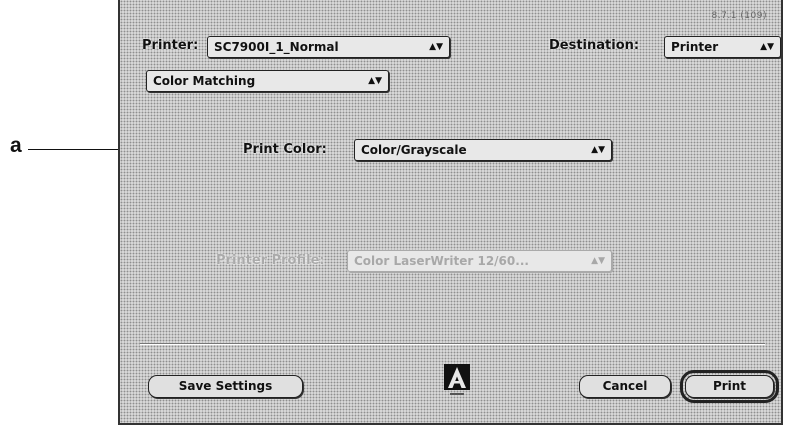 Image resolution: width=786 pixels, height=430 pixels. What do you see at coordinates (276, 47) in the screenshot?
I see `printer-popup-value: SC7900I_1_Normal` at bounding box center [276, 47].